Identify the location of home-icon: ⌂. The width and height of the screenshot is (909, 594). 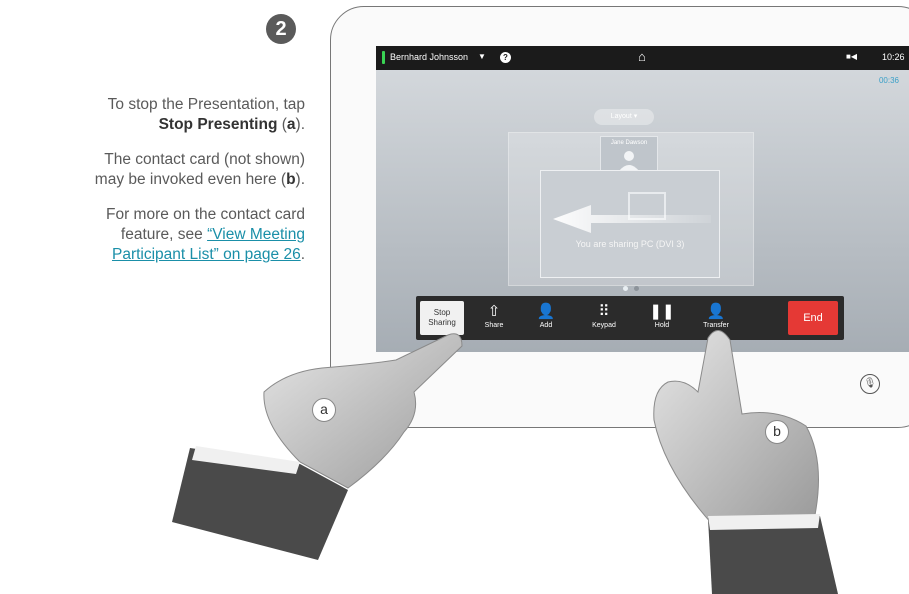
(642, 56).